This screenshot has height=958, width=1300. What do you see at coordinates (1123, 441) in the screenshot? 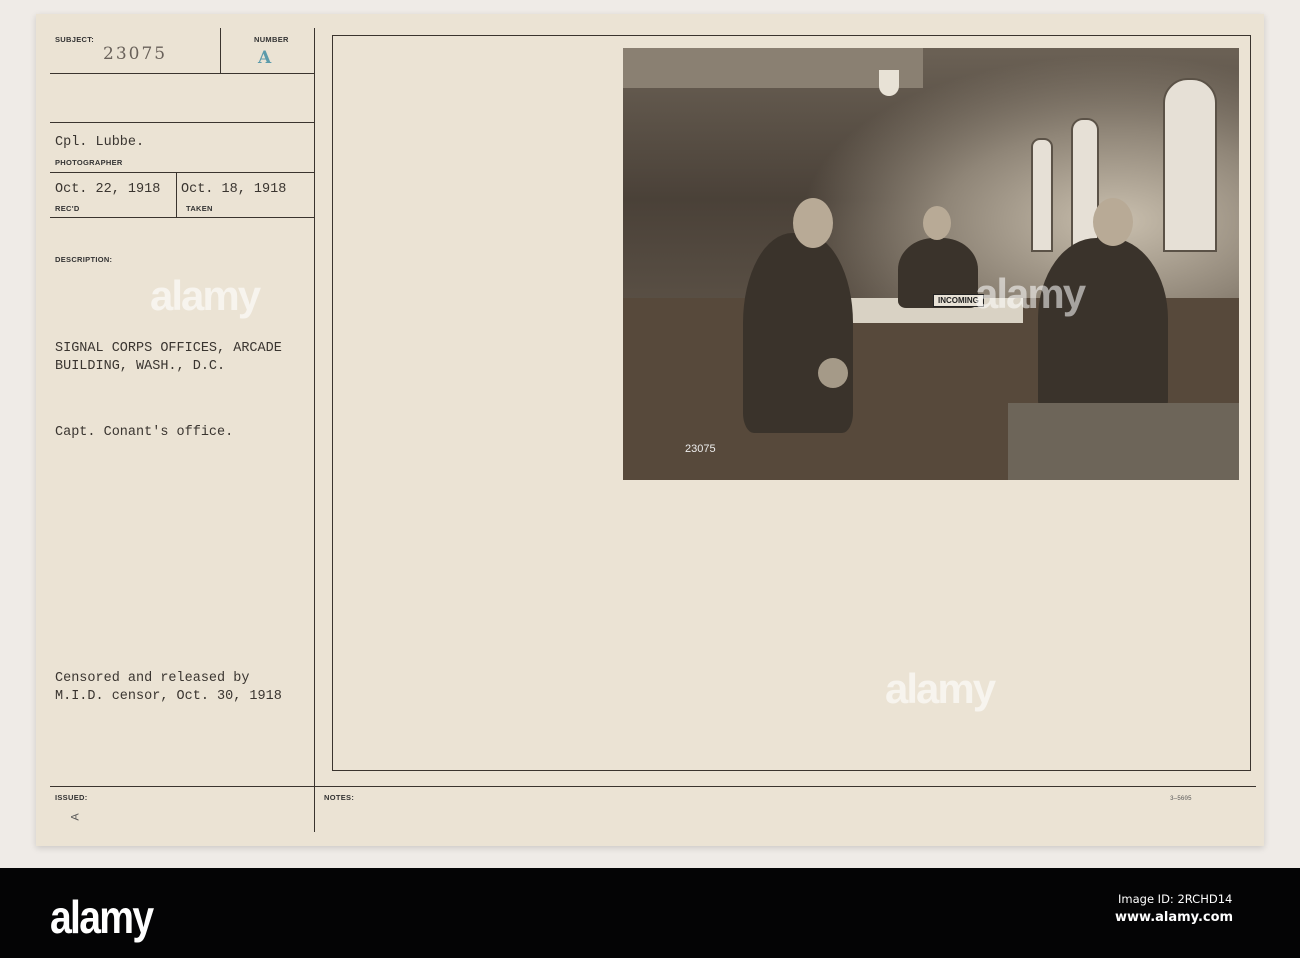
I see `paper-stack` at bounding box center [1123, 441].